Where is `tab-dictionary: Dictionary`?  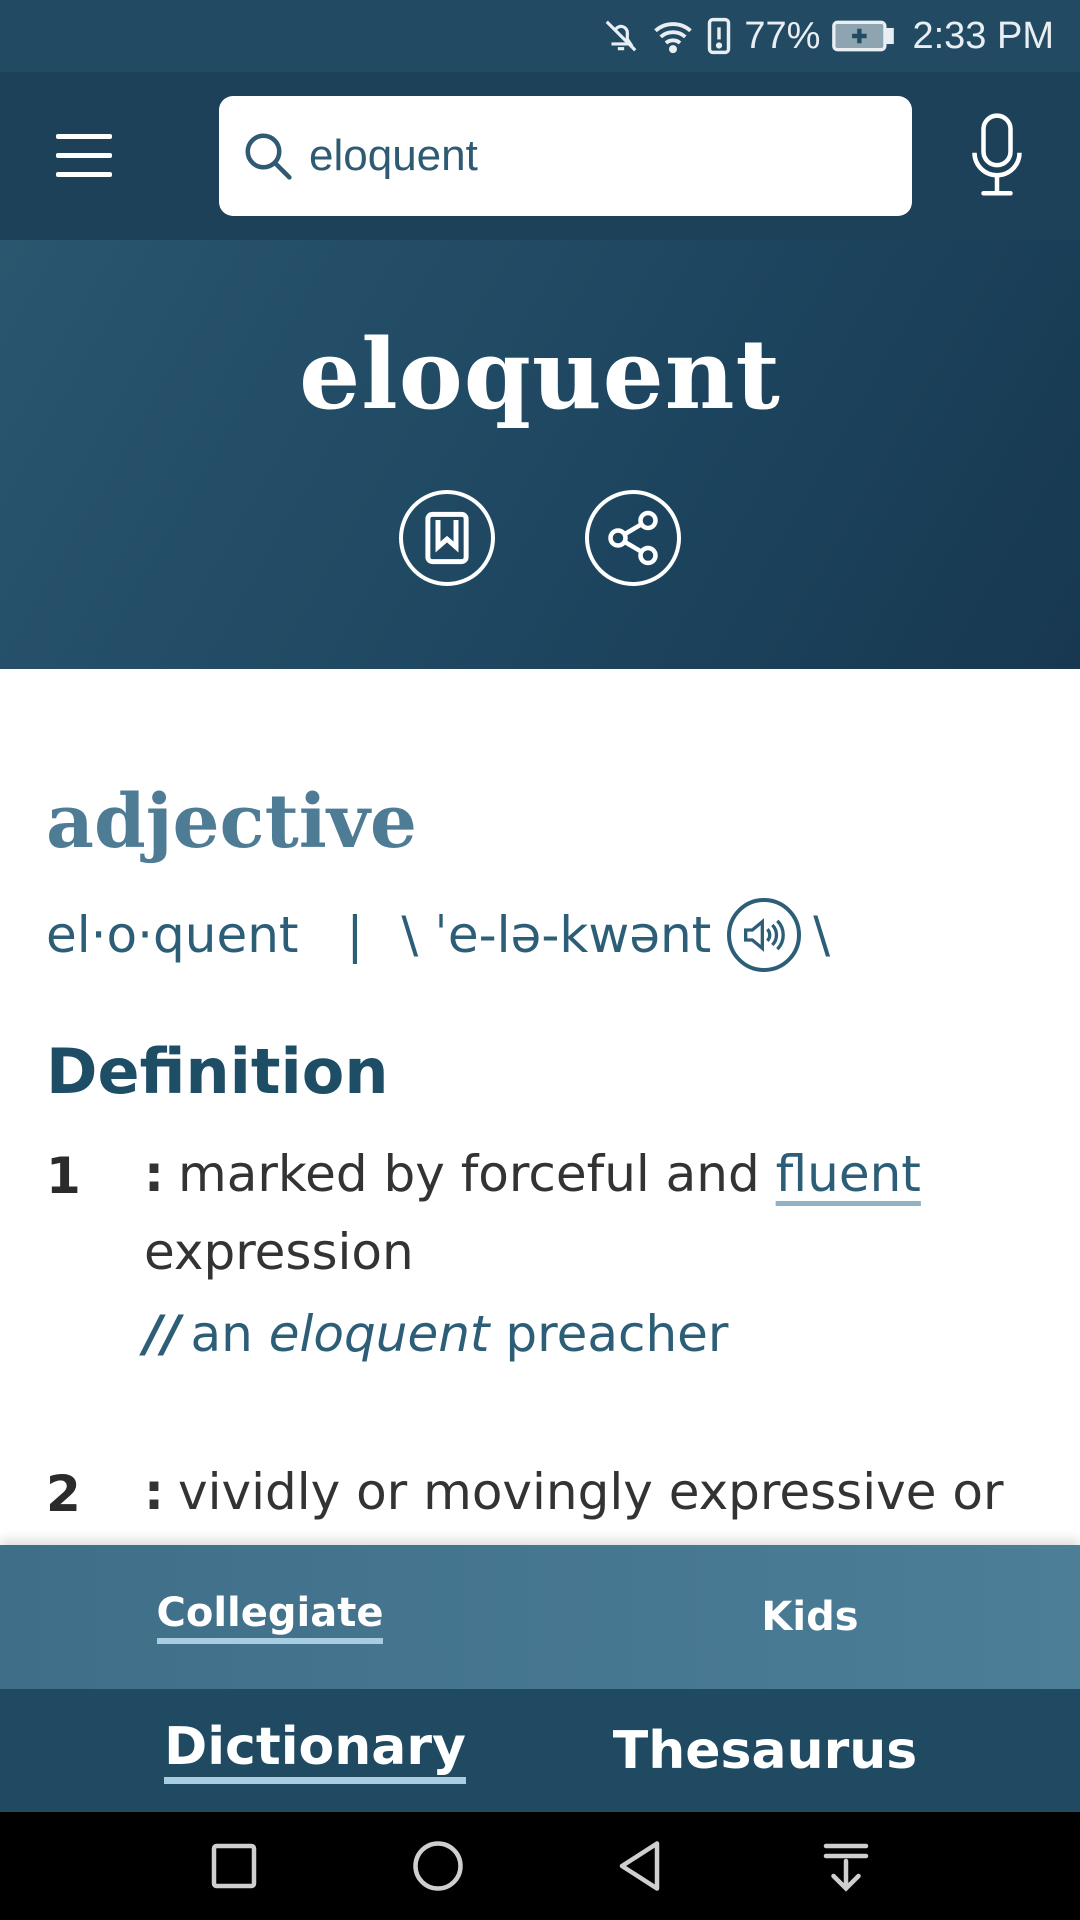 tab-dictionary: Dictionary is located at coordinates (315, 1750).